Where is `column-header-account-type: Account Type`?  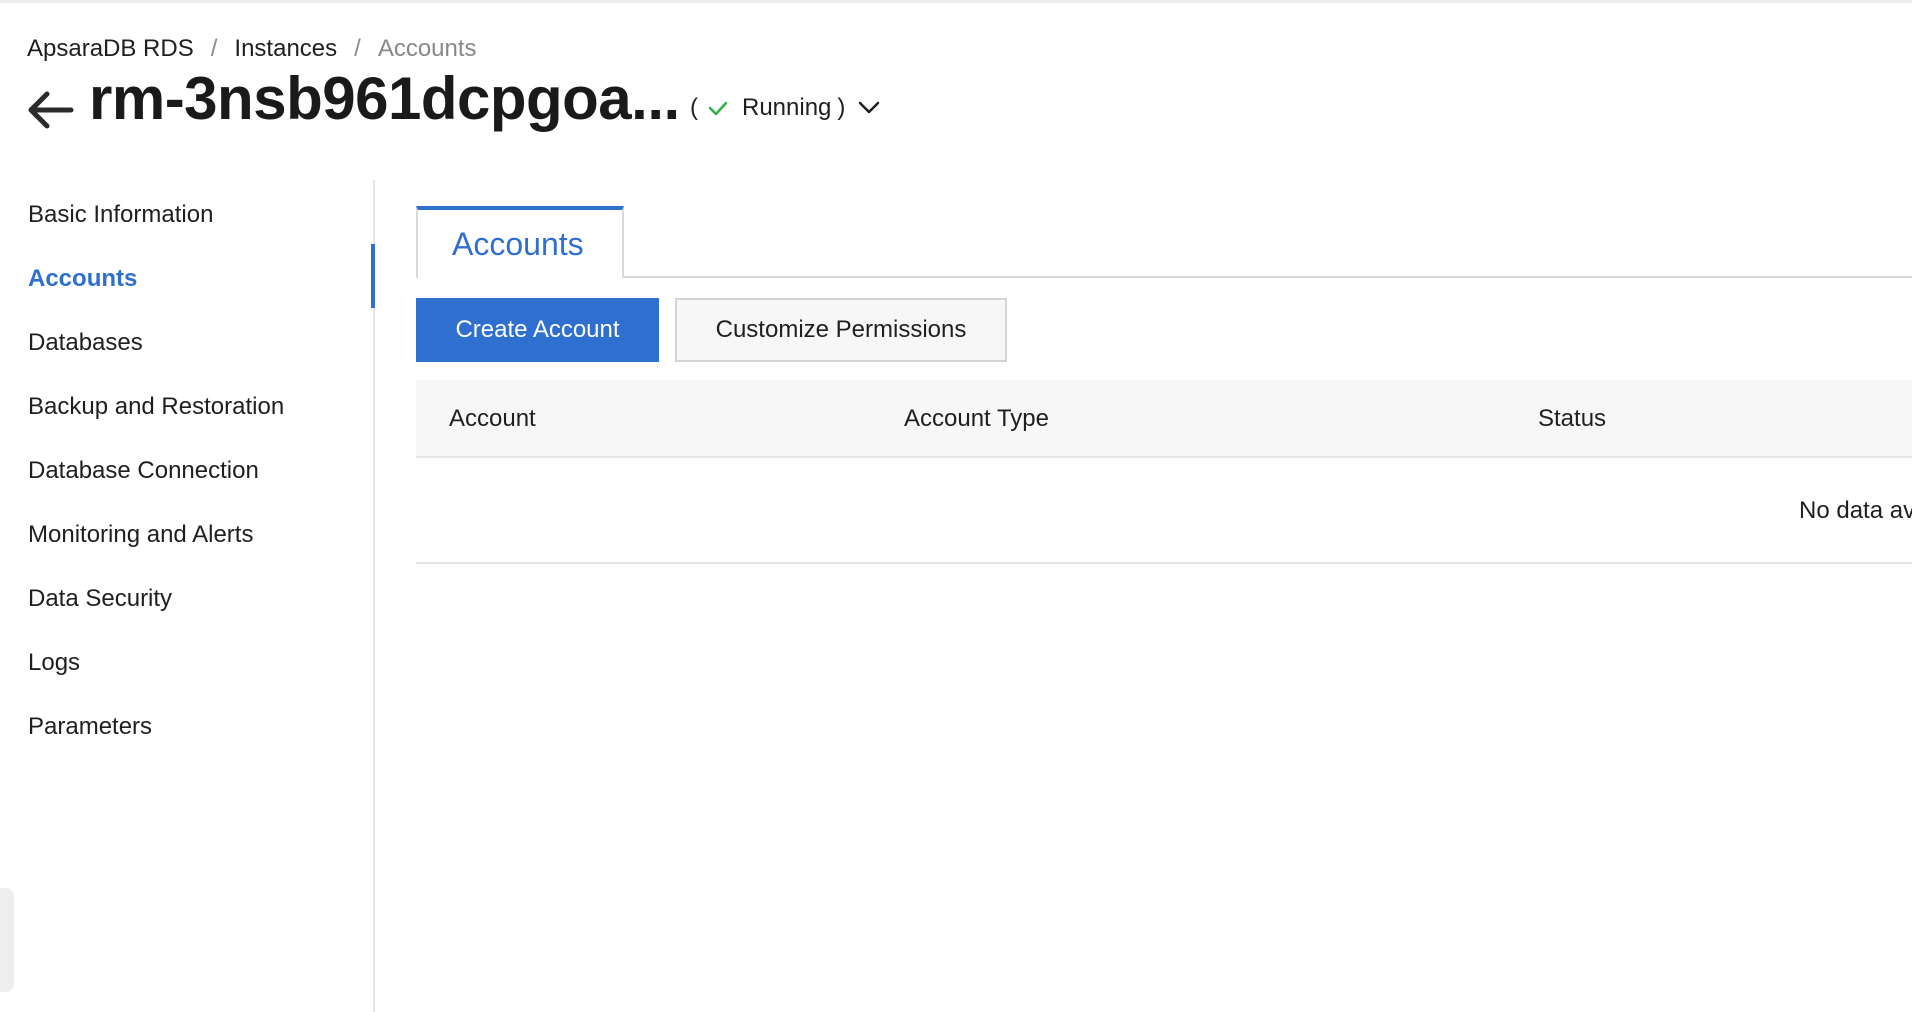
column-header-account-type: Account Type is located at coordinates (976, 418).